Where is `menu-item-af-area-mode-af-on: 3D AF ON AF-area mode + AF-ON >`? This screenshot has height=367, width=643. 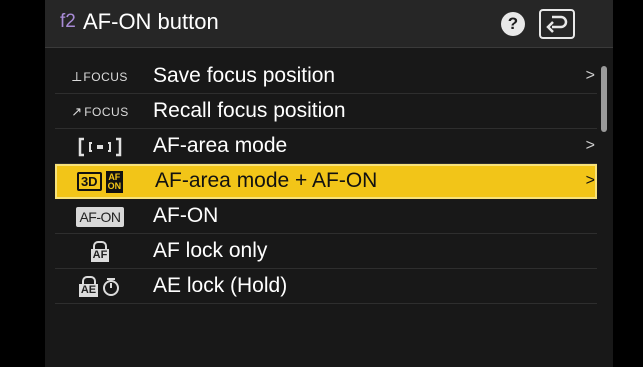 menu-item-af-area-mode-af-on: 3D AF ON AF-area mode + AF-ON > is located at coordinates (326, 181).